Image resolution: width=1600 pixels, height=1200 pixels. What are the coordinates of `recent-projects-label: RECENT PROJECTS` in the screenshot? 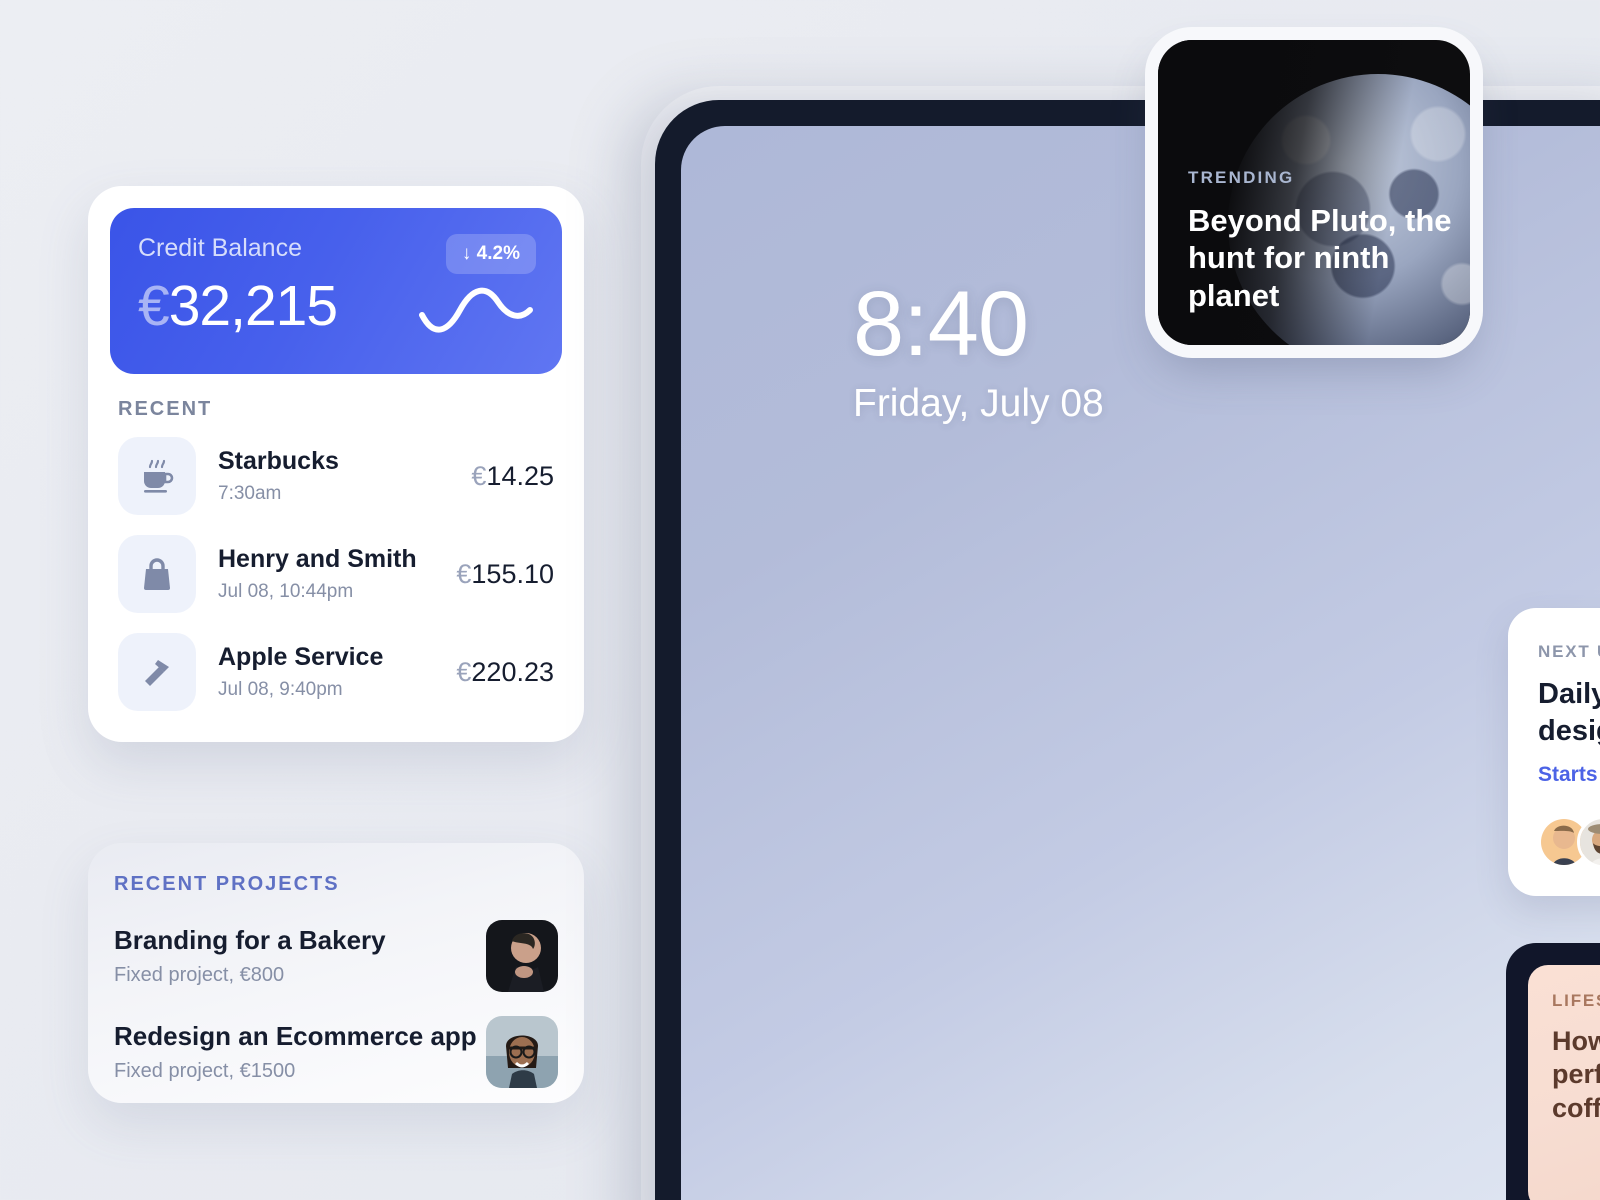 It's located at (227, 884).